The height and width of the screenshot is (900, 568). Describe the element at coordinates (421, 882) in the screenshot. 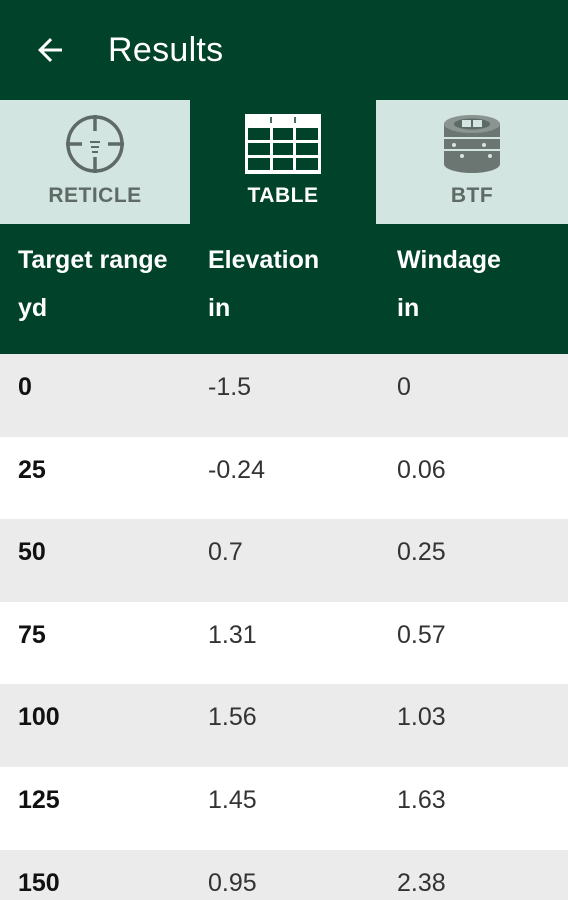

I see `cell-windage: 2.38` at that location.